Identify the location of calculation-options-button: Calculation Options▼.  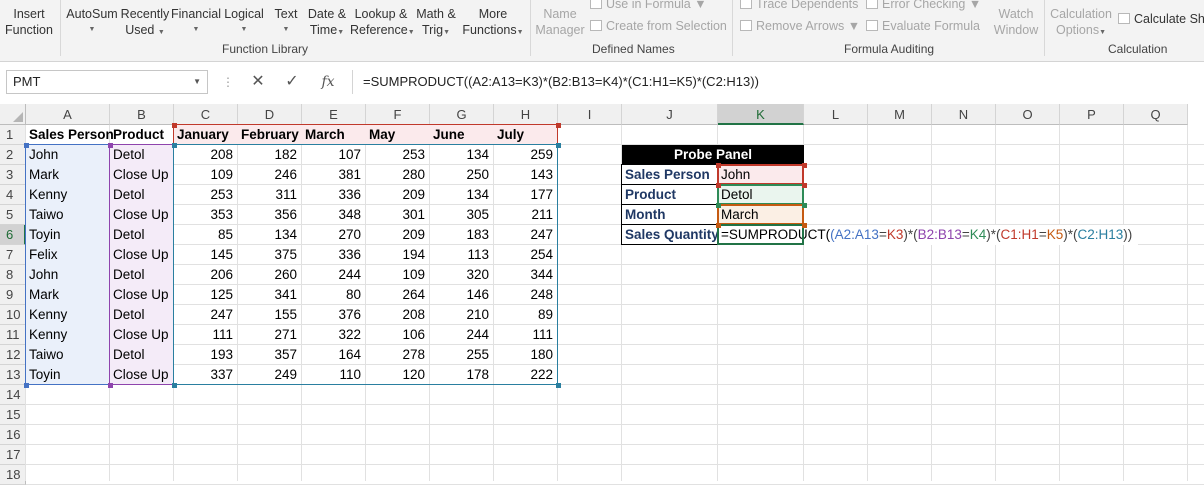
(1081, 23).